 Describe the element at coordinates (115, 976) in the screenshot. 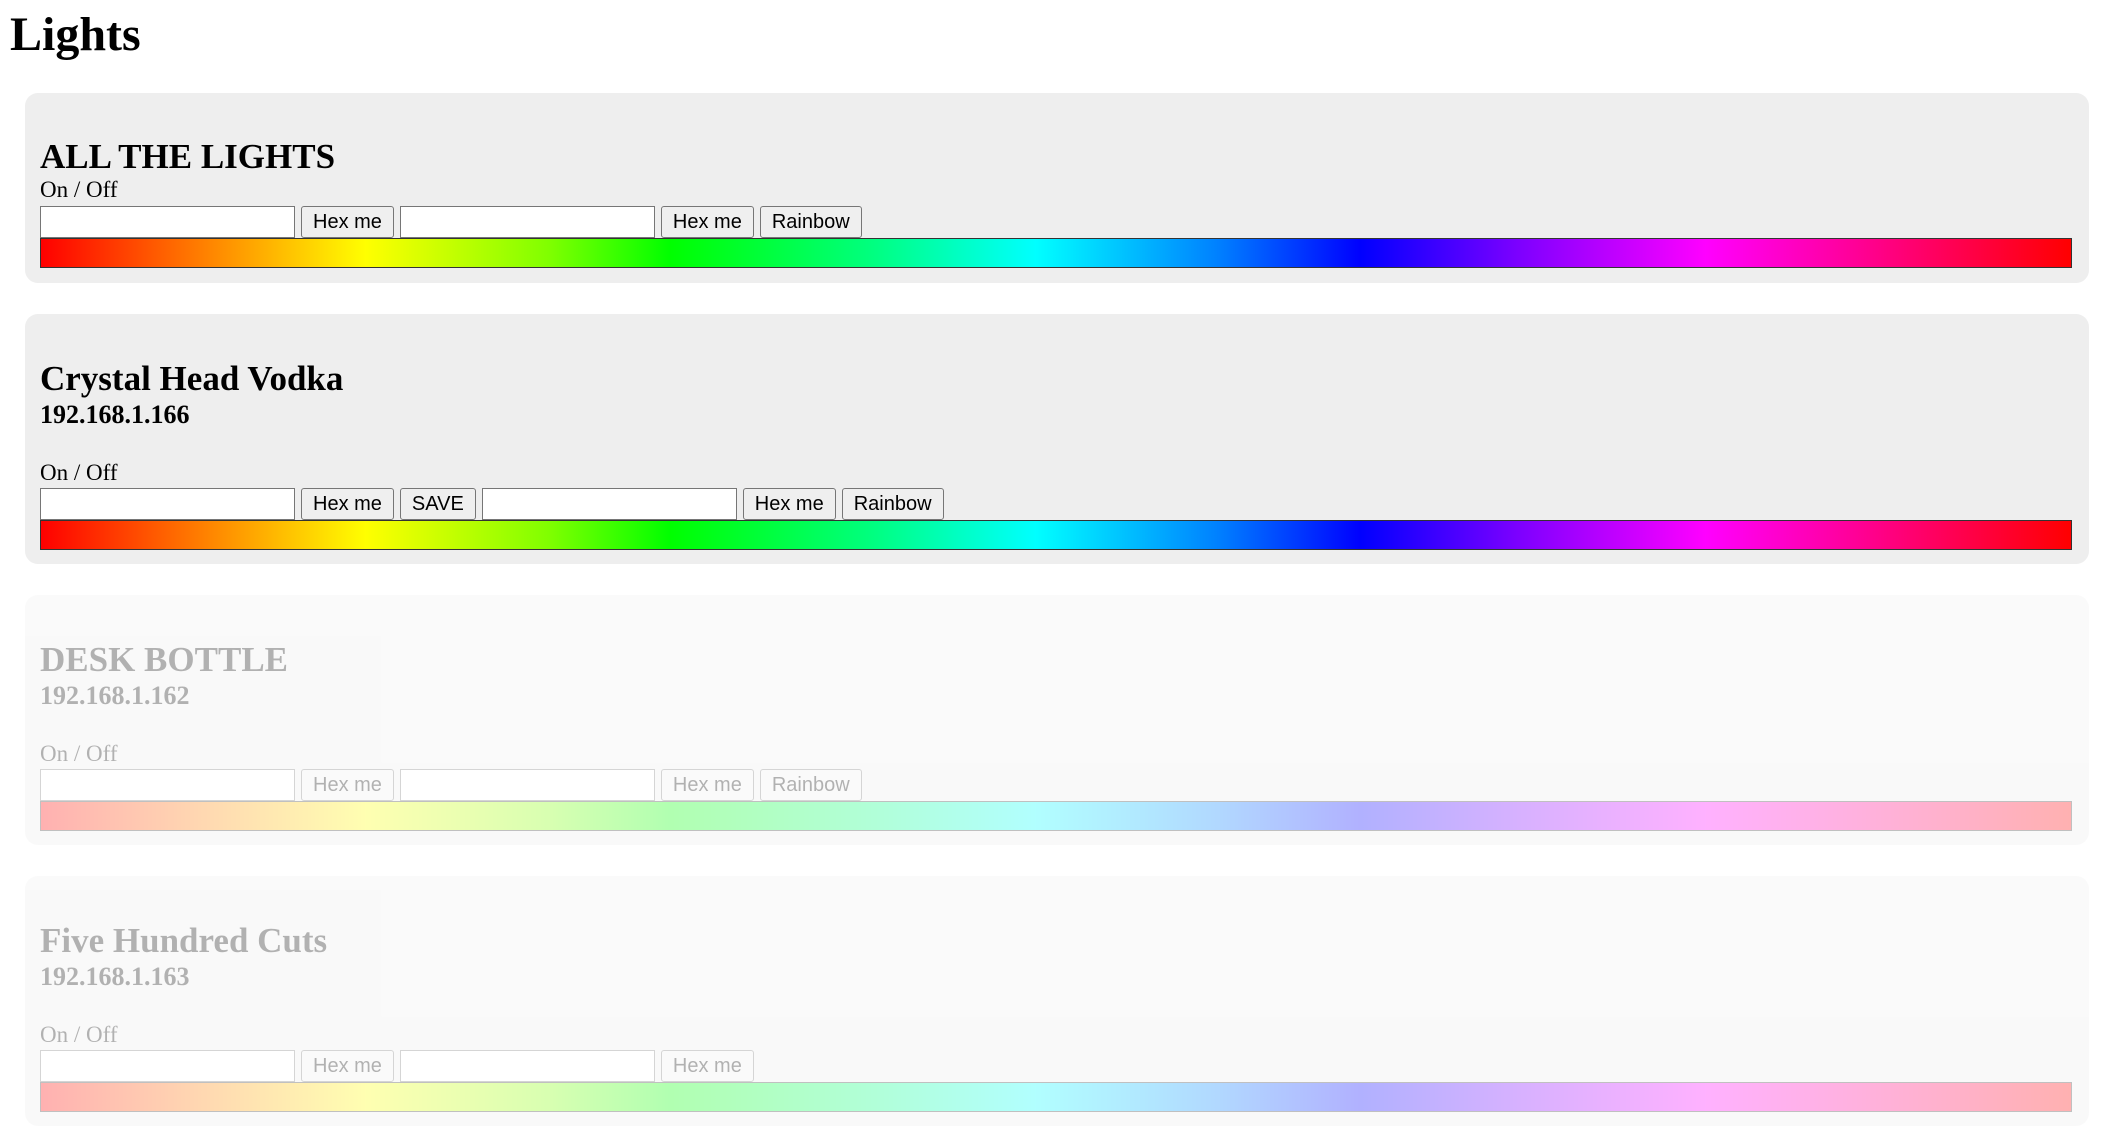

I see `light-ip-address: 192.168.1.163` at that location.